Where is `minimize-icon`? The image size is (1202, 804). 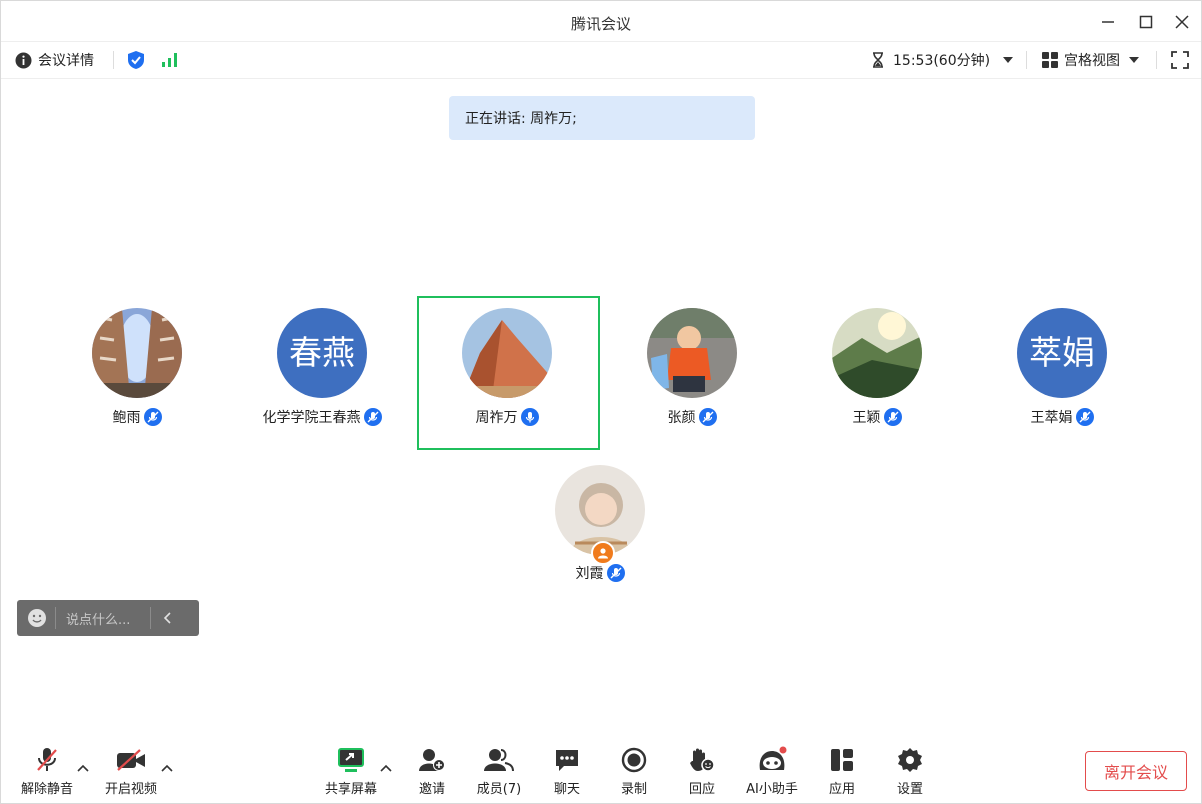
minimize-icon is located at coordinates (1108, 22).